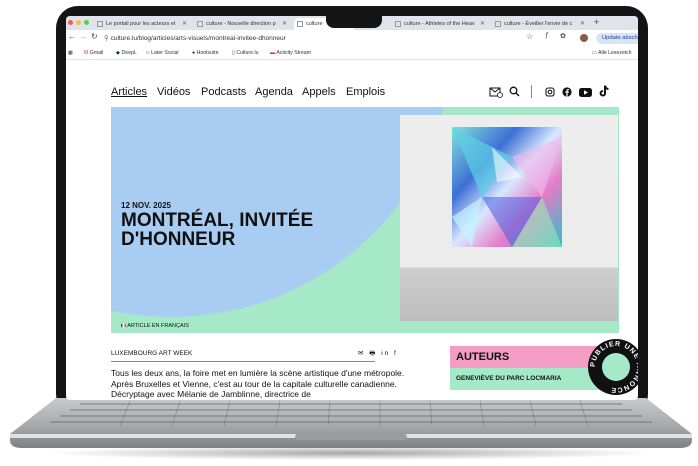 The height and width of the screenshot is (466, 698). What do you see at coordinates (585, 92) in the screenshot?
I see `youtube-icon` at bounding box center [585, 92].